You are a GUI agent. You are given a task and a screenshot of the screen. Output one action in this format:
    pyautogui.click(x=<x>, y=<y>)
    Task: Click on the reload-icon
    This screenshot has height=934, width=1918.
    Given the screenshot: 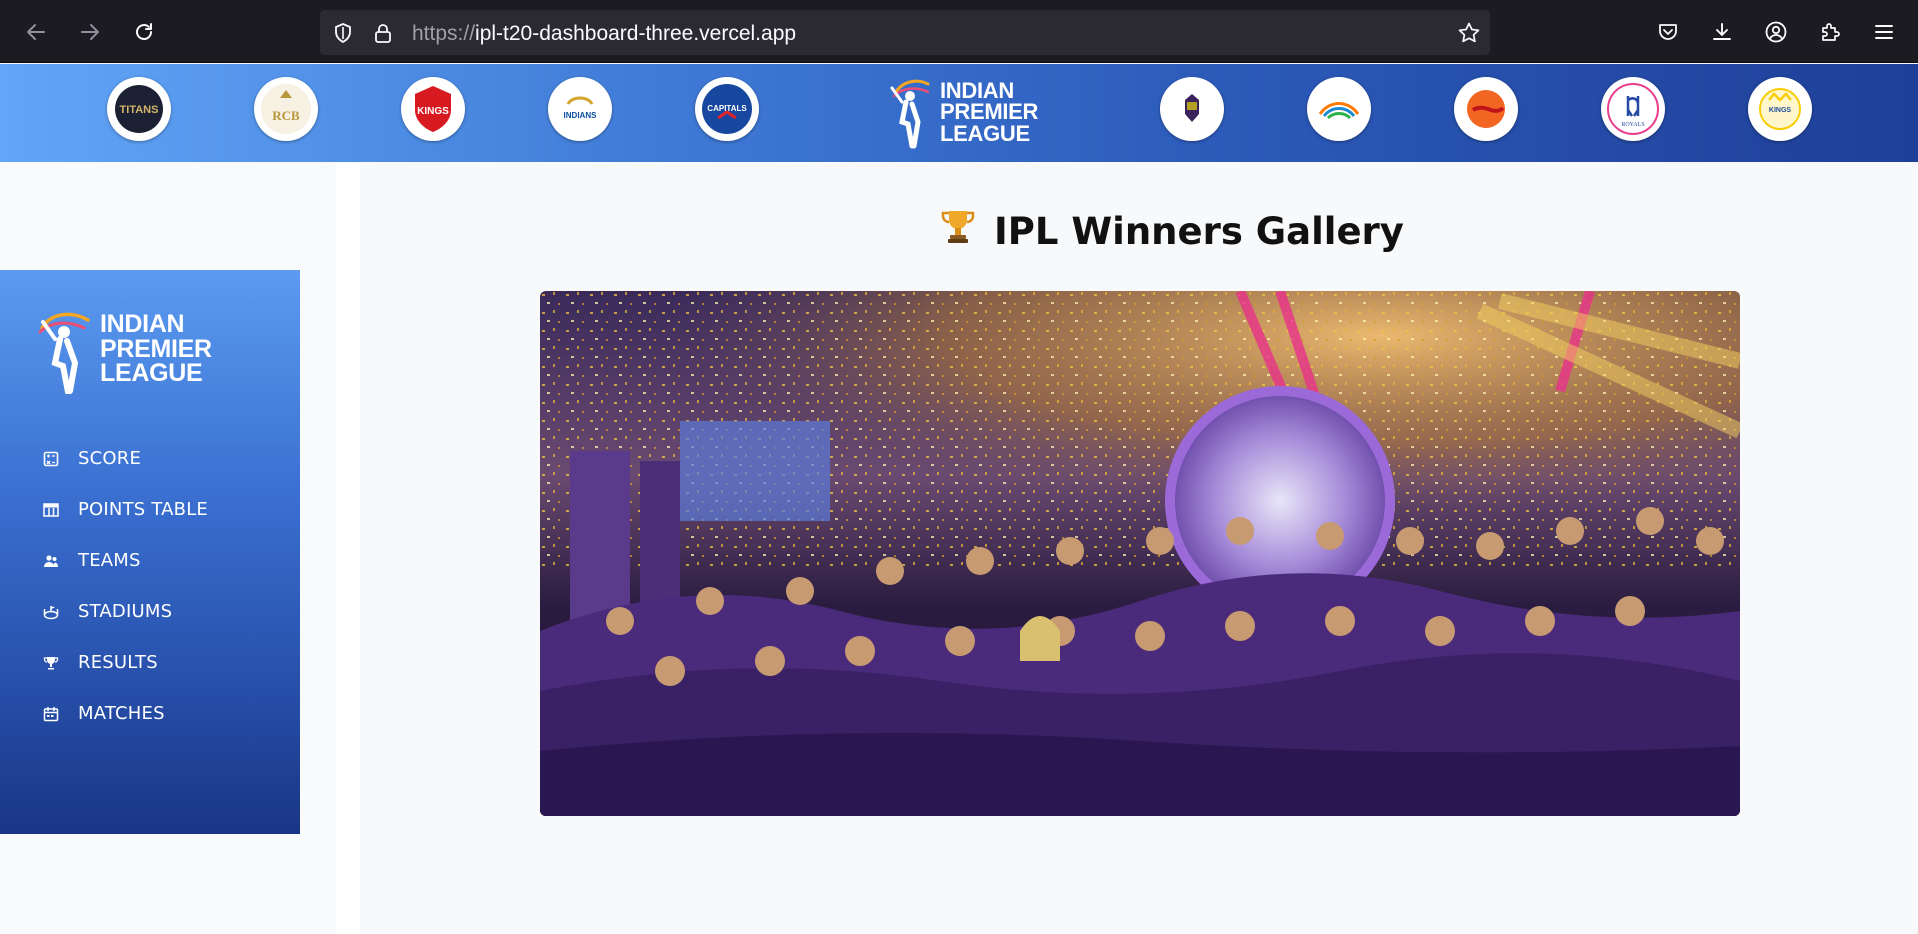 What is the action you would take?
    pyautogui.click(x=144, y=31)
    